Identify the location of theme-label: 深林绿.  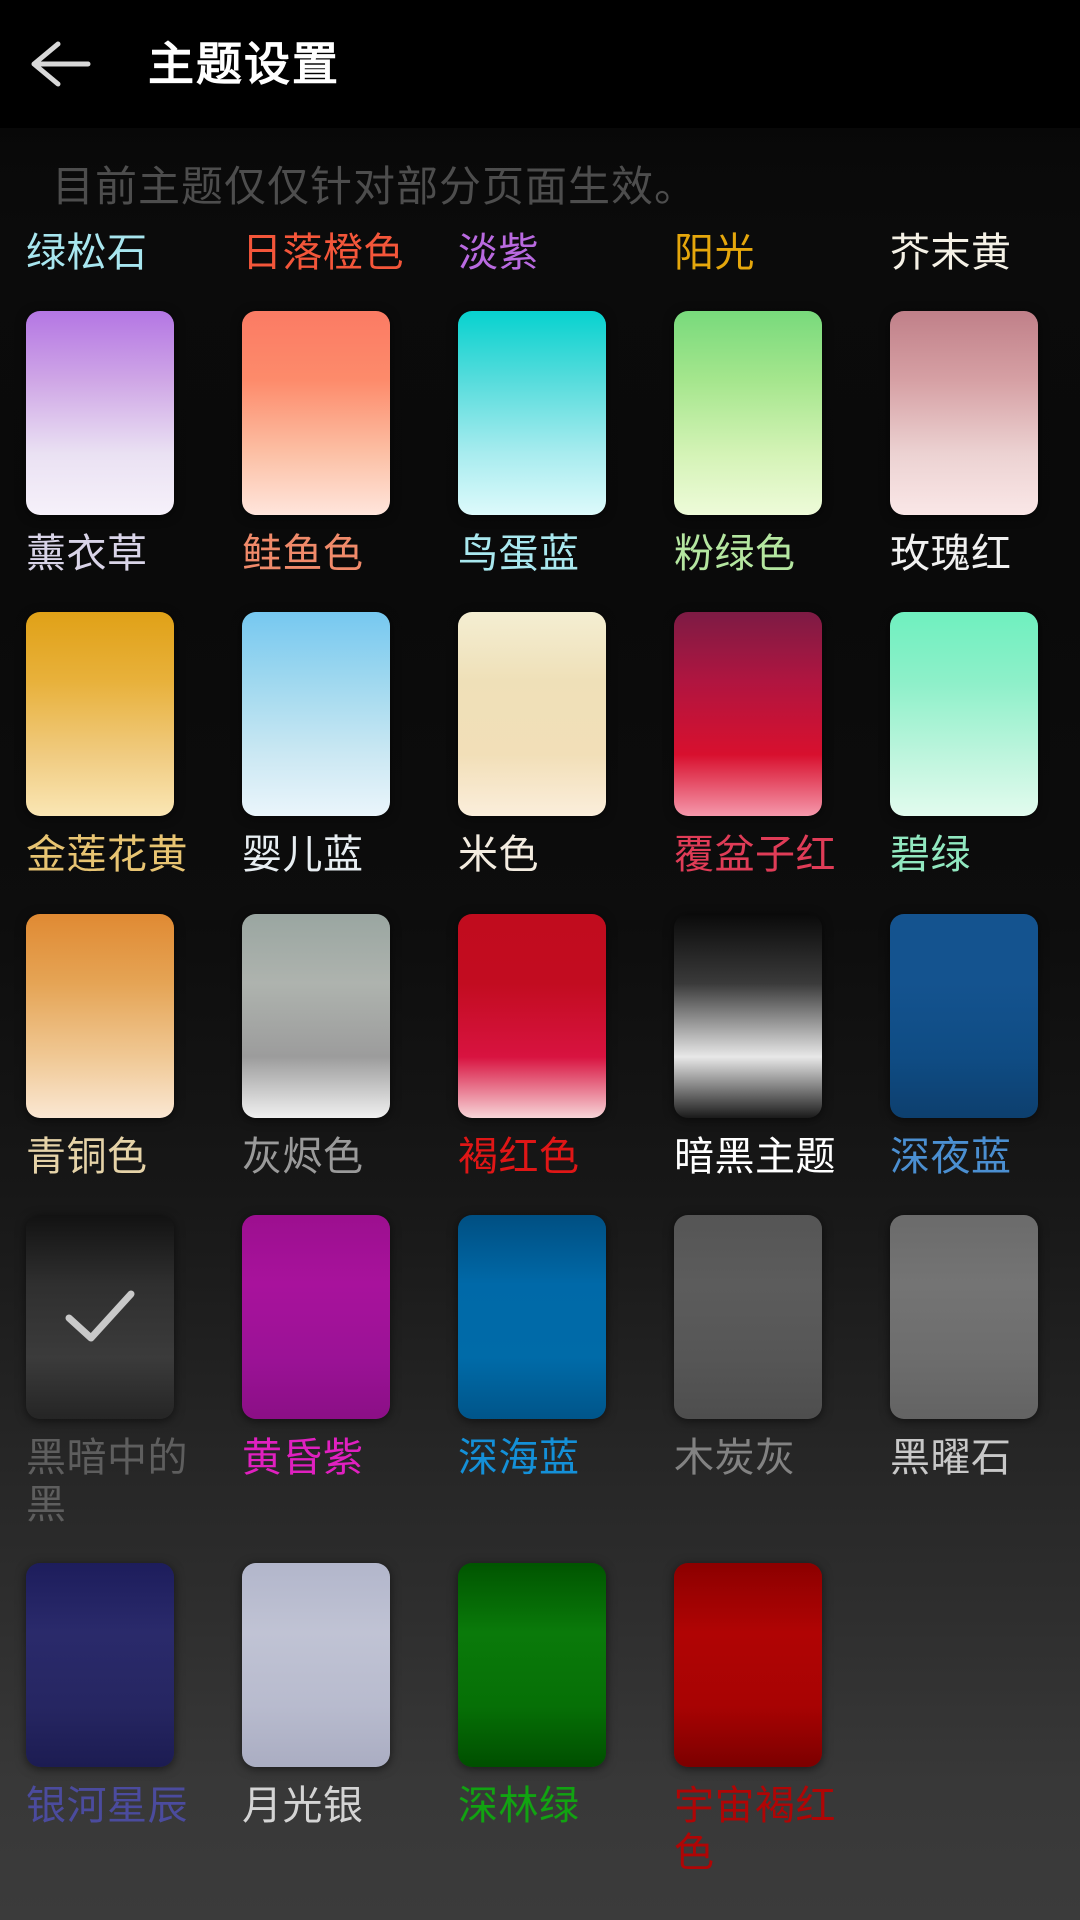
(519, 1806).